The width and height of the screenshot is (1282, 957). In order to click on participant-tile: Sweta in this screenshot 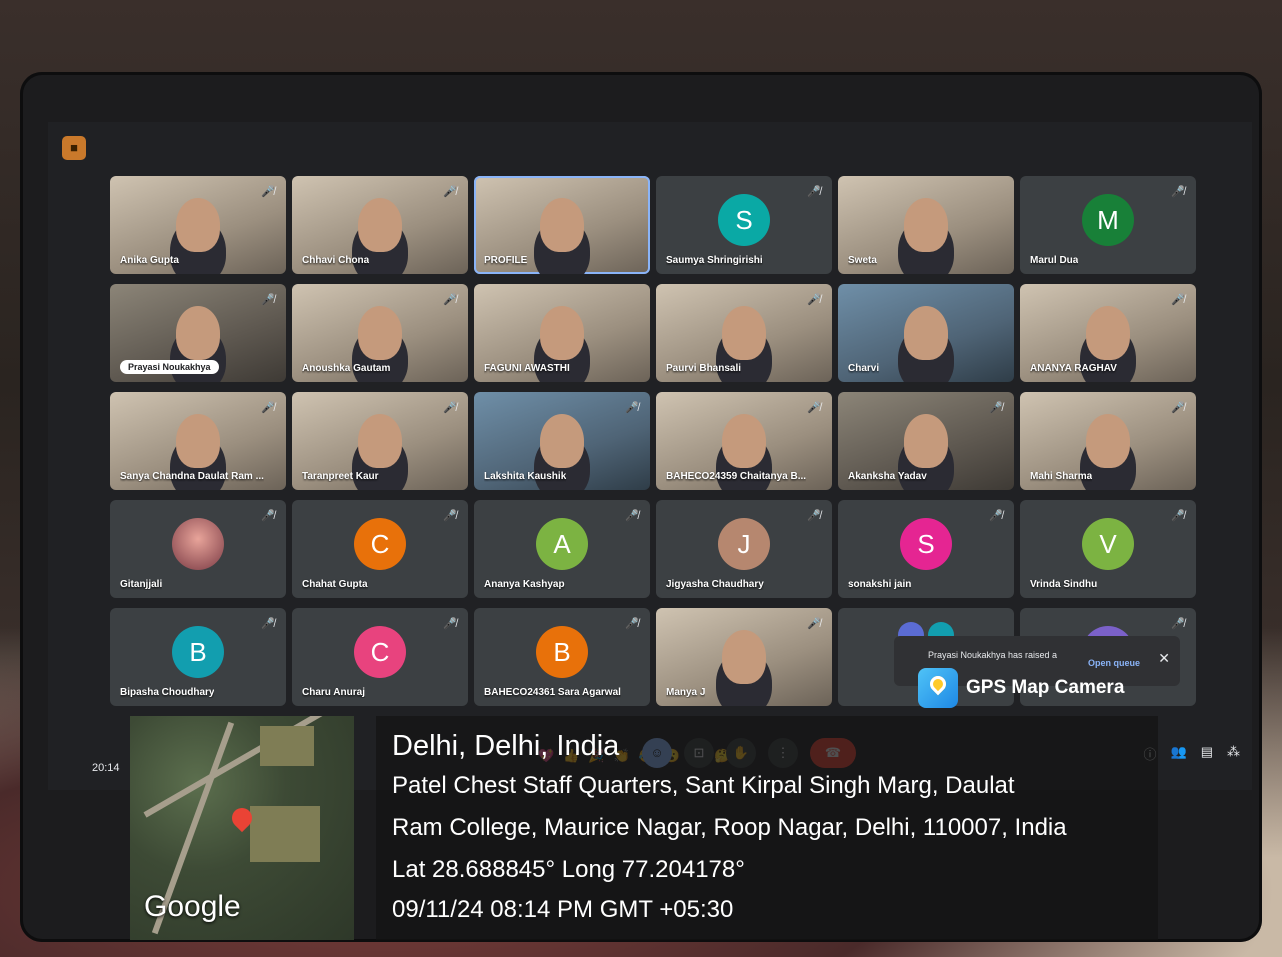, I will do `click(926, 225)`.